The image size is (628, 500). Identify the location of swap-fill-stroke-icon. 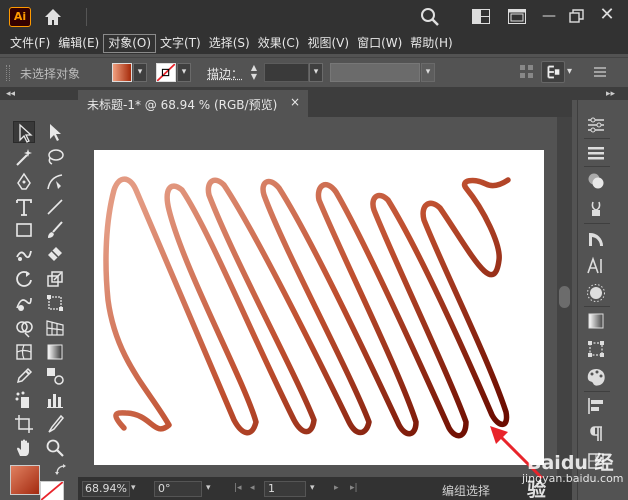
(61, 470).